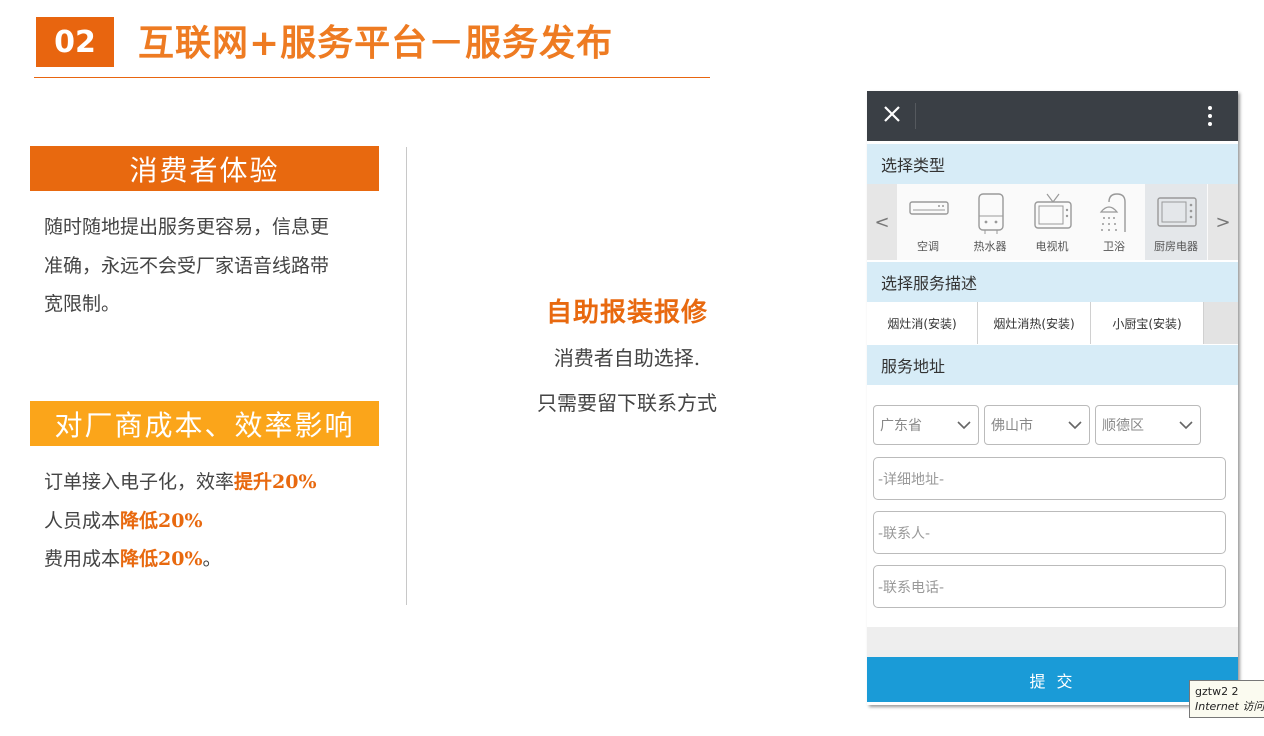 This screenshot has width=1264, height=736. What do you see at coordinates (82, 304) in the screenshot?
I see `consumer-line: 宽限制。` at bounding box center [82, 304].